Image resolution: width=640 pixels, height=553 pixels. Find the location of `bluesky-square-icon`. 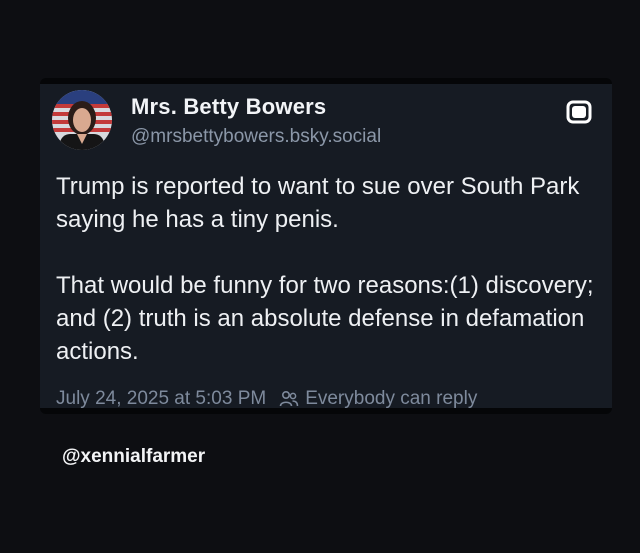

bluesky-square-icon is located at coordinates (580, 112).